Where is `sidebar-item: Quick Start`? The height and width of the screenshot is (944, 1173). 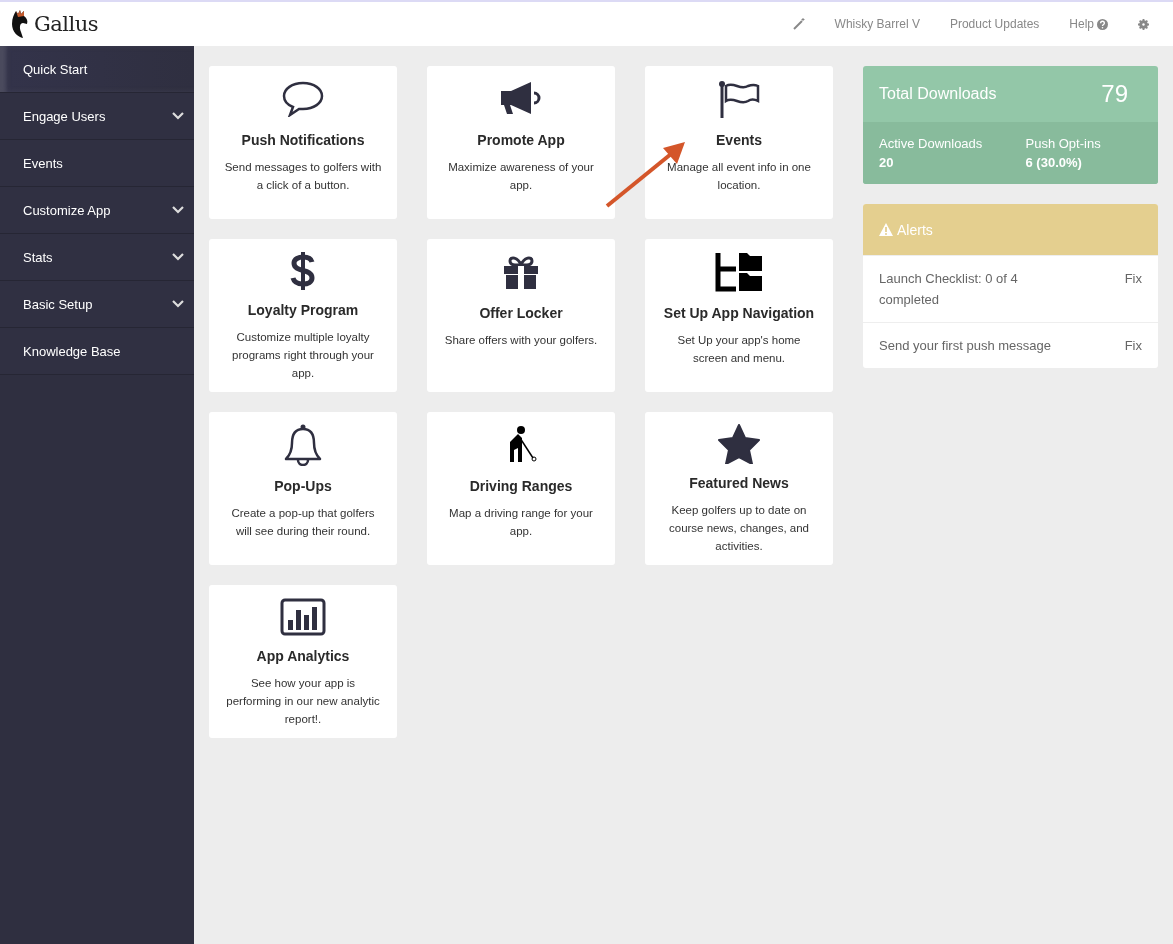 sidebar-item: Quick Start is located at coordinates (97, 69).